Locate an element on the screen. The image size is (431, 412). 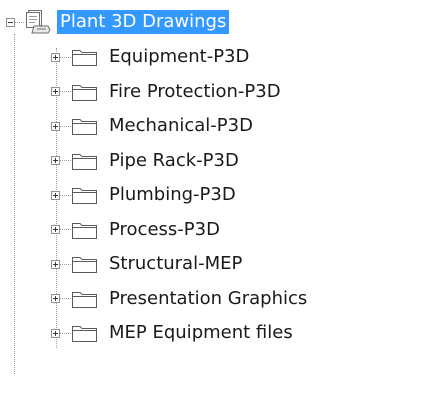
tree-node-folder: Pipe Rack-P3D is located at coordinates (145, 161).